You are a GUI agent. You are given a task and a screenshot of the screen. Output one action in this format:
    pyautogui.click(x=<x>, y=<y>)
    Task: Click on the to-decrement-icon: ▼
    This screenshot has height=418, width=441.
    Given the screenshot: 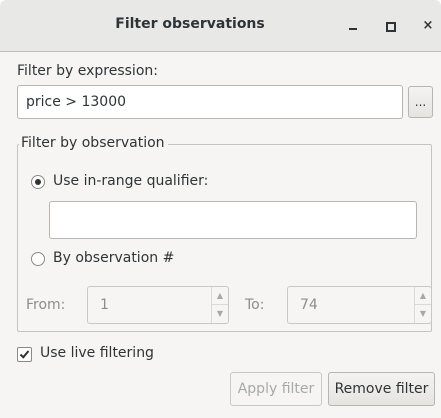 What is the action you would take?
    pyautogui.click(x=423, y=314)
    